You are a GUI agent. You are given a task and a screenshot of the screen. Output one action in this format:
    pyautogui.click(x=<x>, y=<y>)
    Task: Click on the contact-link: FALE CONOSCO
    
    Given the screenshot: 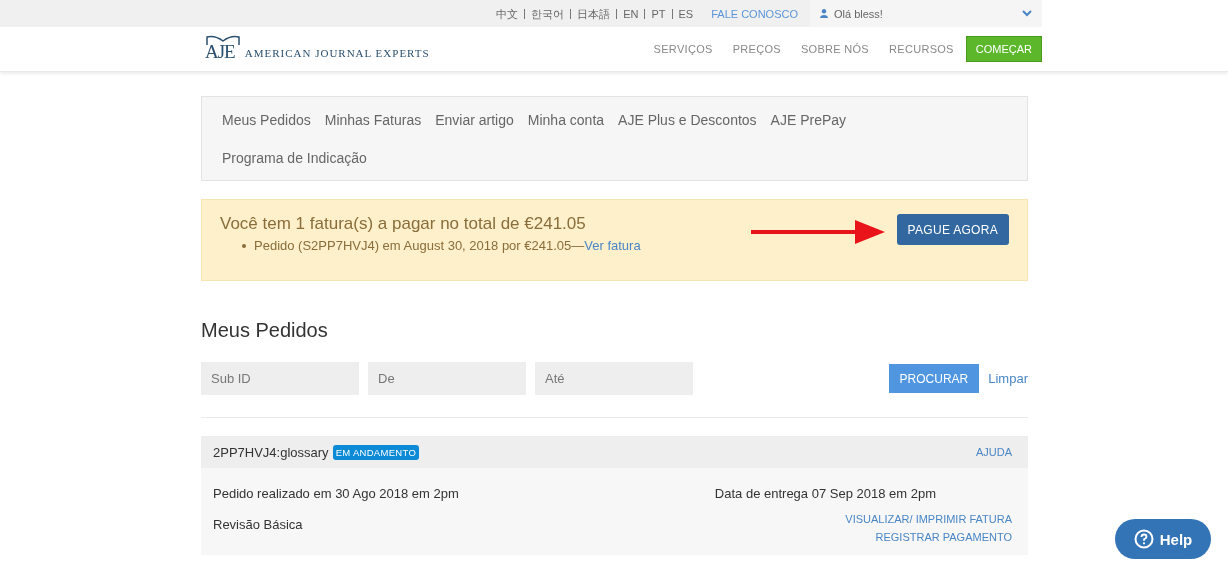 What is the action you would take?
    pyautogui.click(x=754, y=13)
    